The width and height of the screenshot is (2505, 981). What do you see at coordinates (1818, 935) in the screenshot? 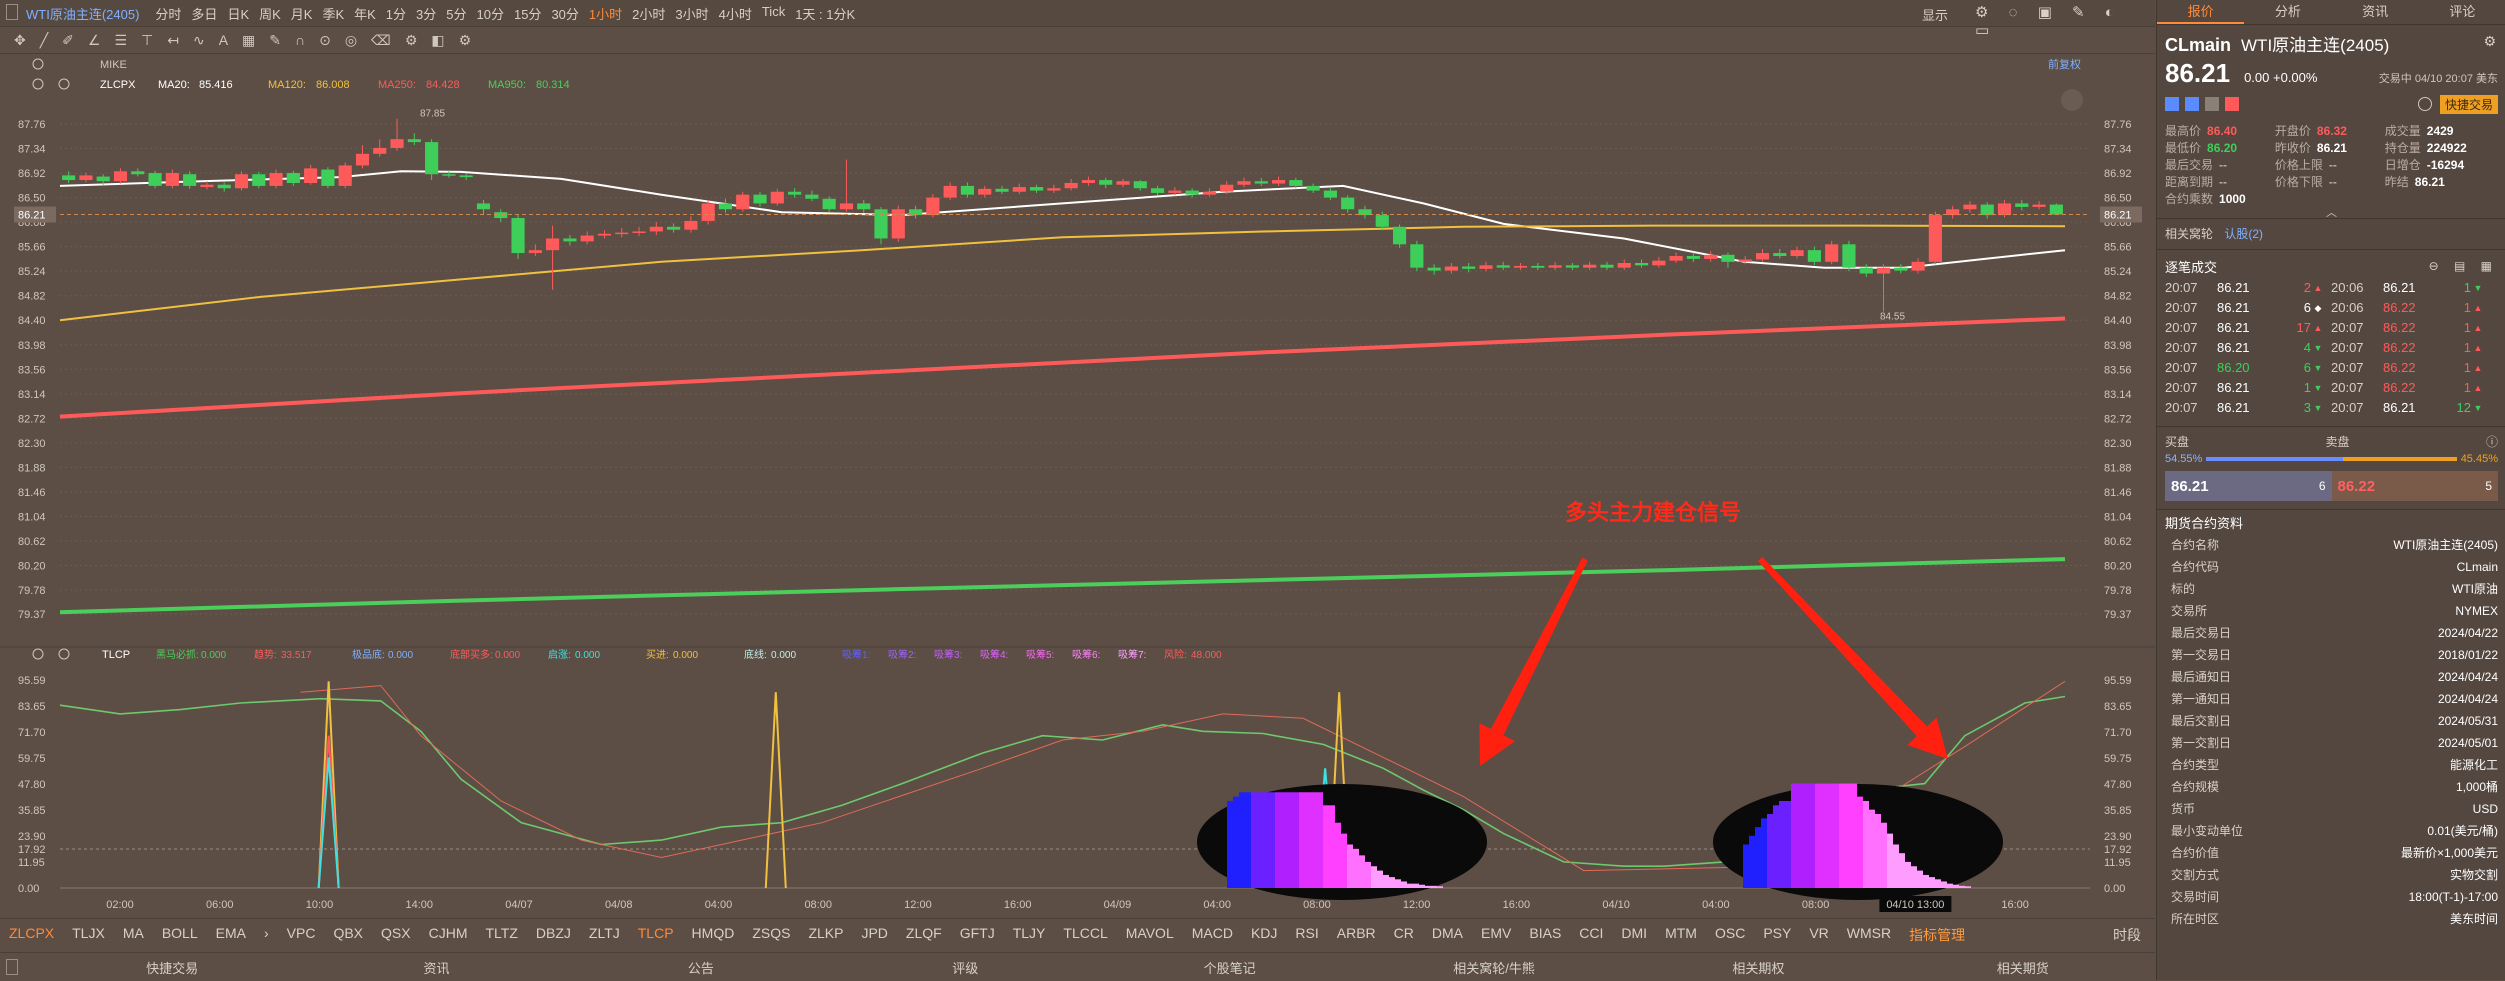
I see `indicator-36: VR` at bounding box center [1818, 935].